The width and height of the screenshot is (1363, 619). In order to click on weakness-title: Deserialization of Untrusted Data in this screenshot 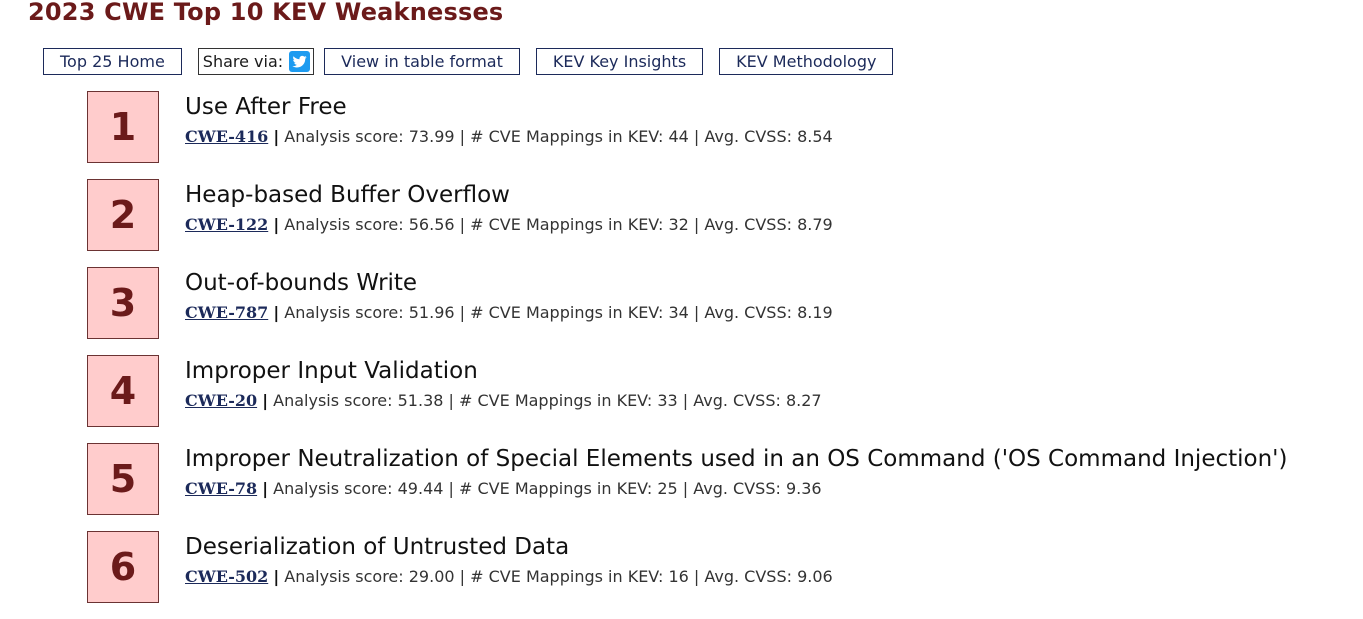, I will do `click(377, 547)`.